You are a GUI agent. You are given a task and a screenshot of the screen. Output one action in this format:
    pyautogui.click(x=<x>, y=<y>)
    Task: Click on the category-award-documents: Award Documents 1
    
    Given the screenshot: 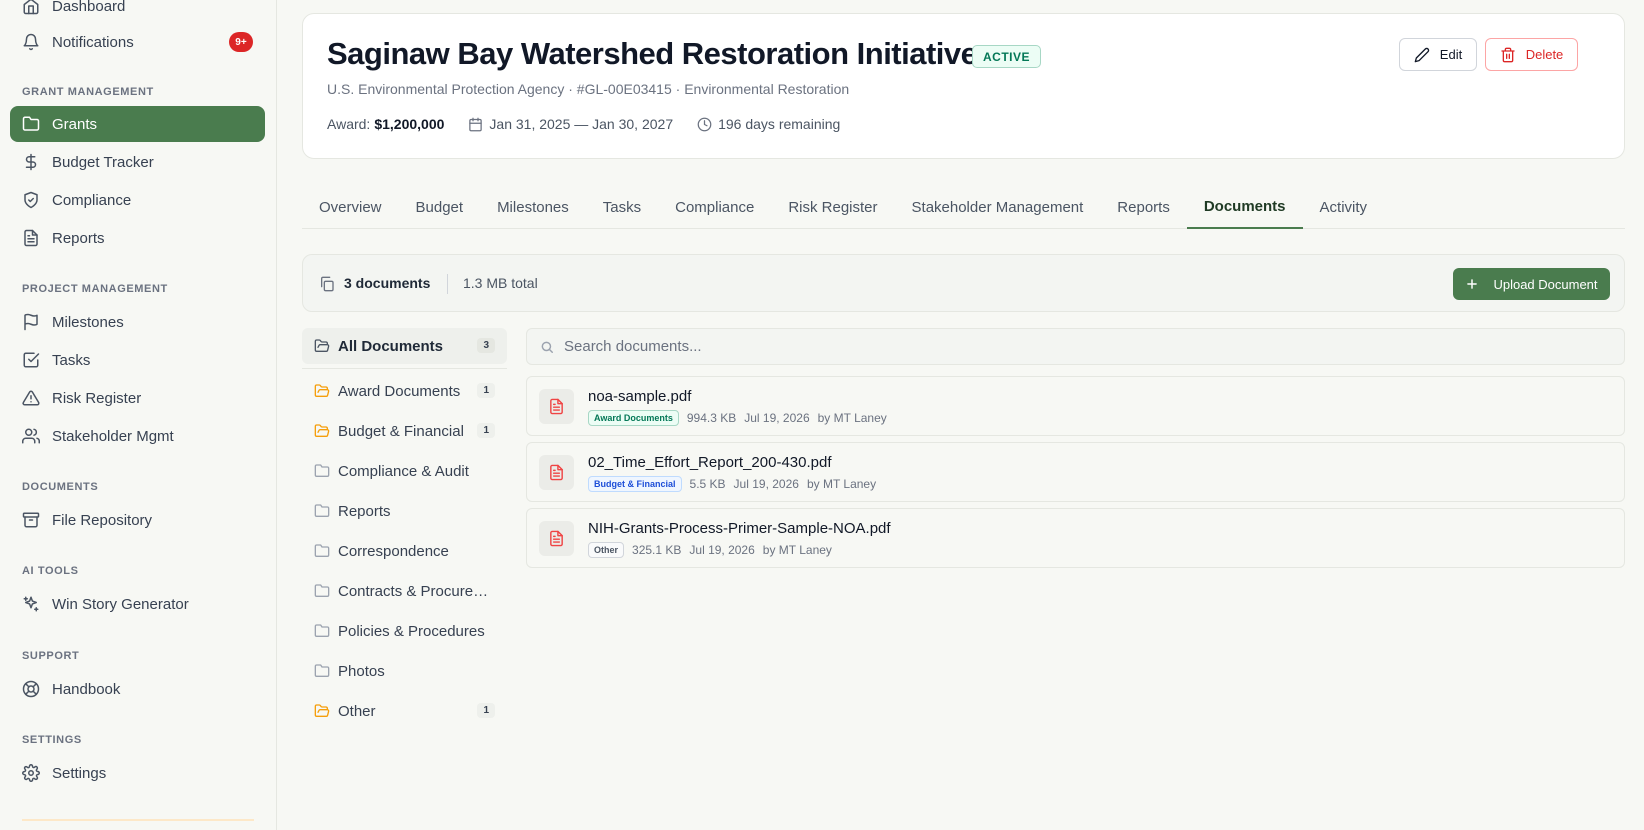 What is the action you would take?
    pyautogui.click(x=404, y=391)
    